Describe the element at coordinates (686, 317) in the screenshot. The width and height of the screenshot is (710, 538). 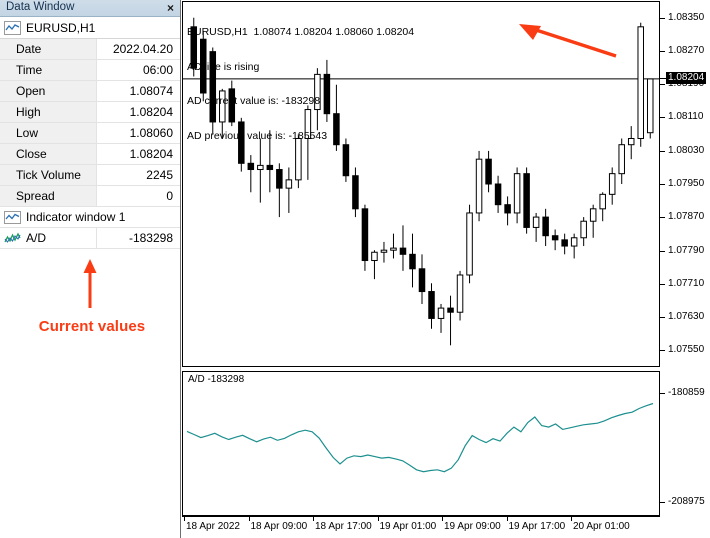
I see `price-tick-label: 1.07630` at that location.